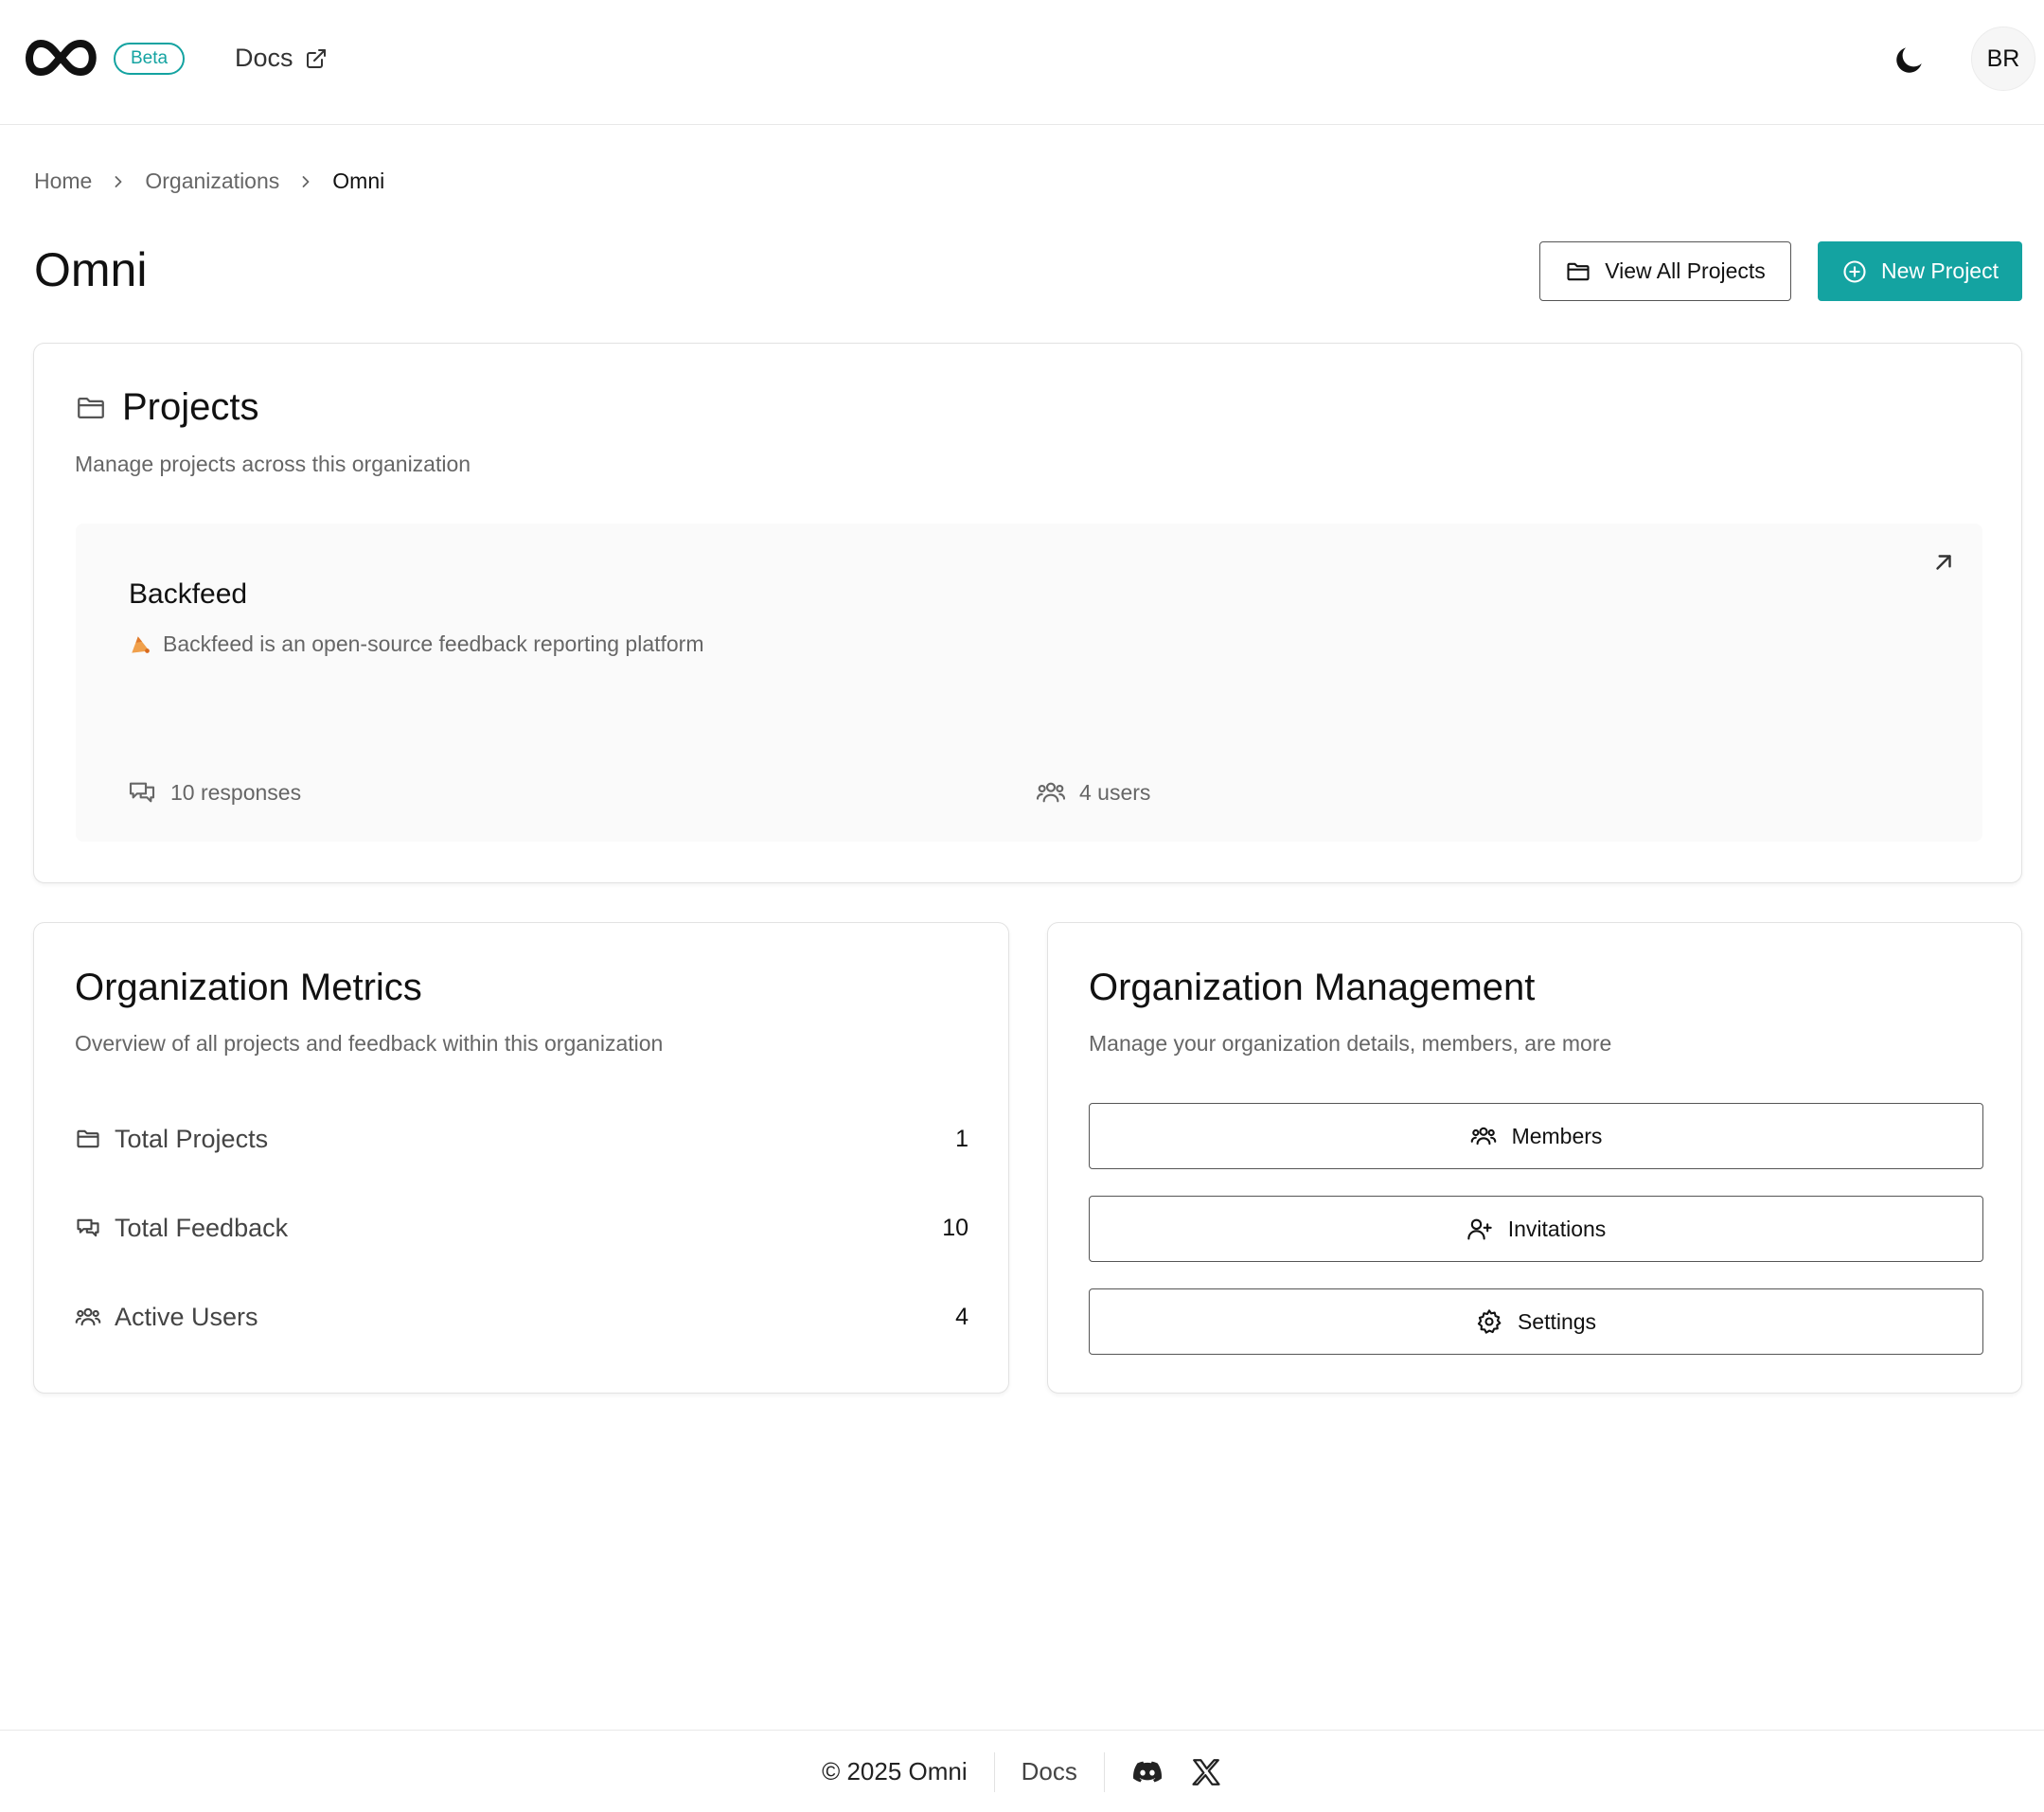  Describe the element at coordinates (1022, 62) in the screenshot. I see `top-navbar: Beta Docs BR` at that location.